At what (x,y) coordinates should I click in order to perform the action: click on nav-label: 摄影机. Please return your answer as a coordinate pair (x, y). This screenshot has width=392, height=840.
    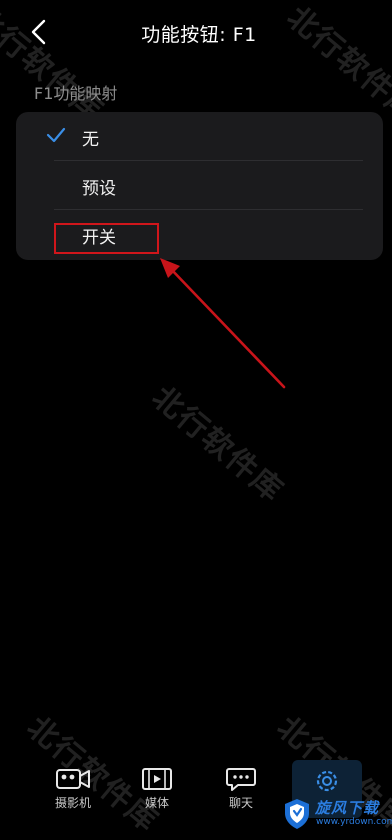
    Looking at the image, I should click on (72, 803).